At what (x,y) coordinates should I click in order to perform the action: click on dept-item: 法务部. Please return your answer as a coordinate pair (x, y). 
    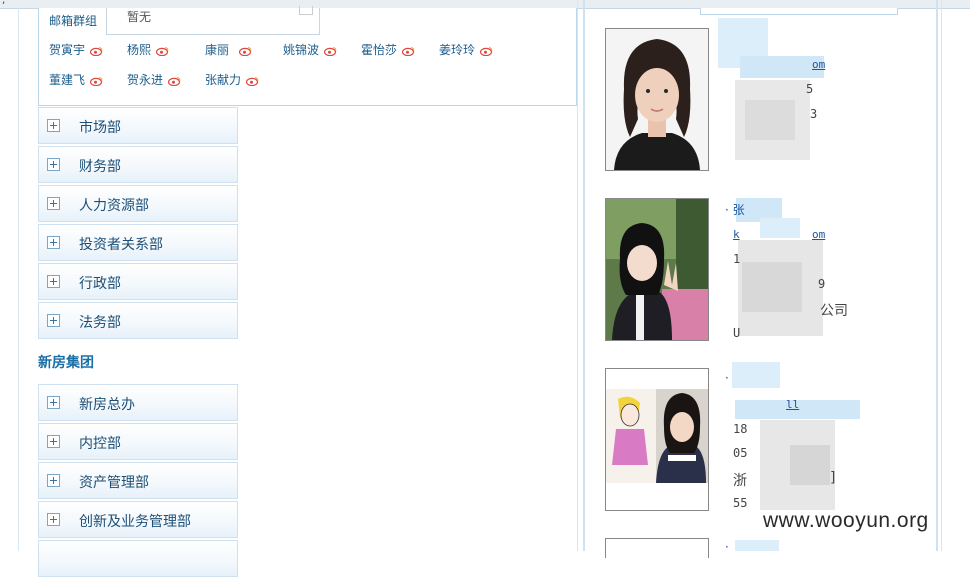
    Looking at the image, I should click on (138, 320).